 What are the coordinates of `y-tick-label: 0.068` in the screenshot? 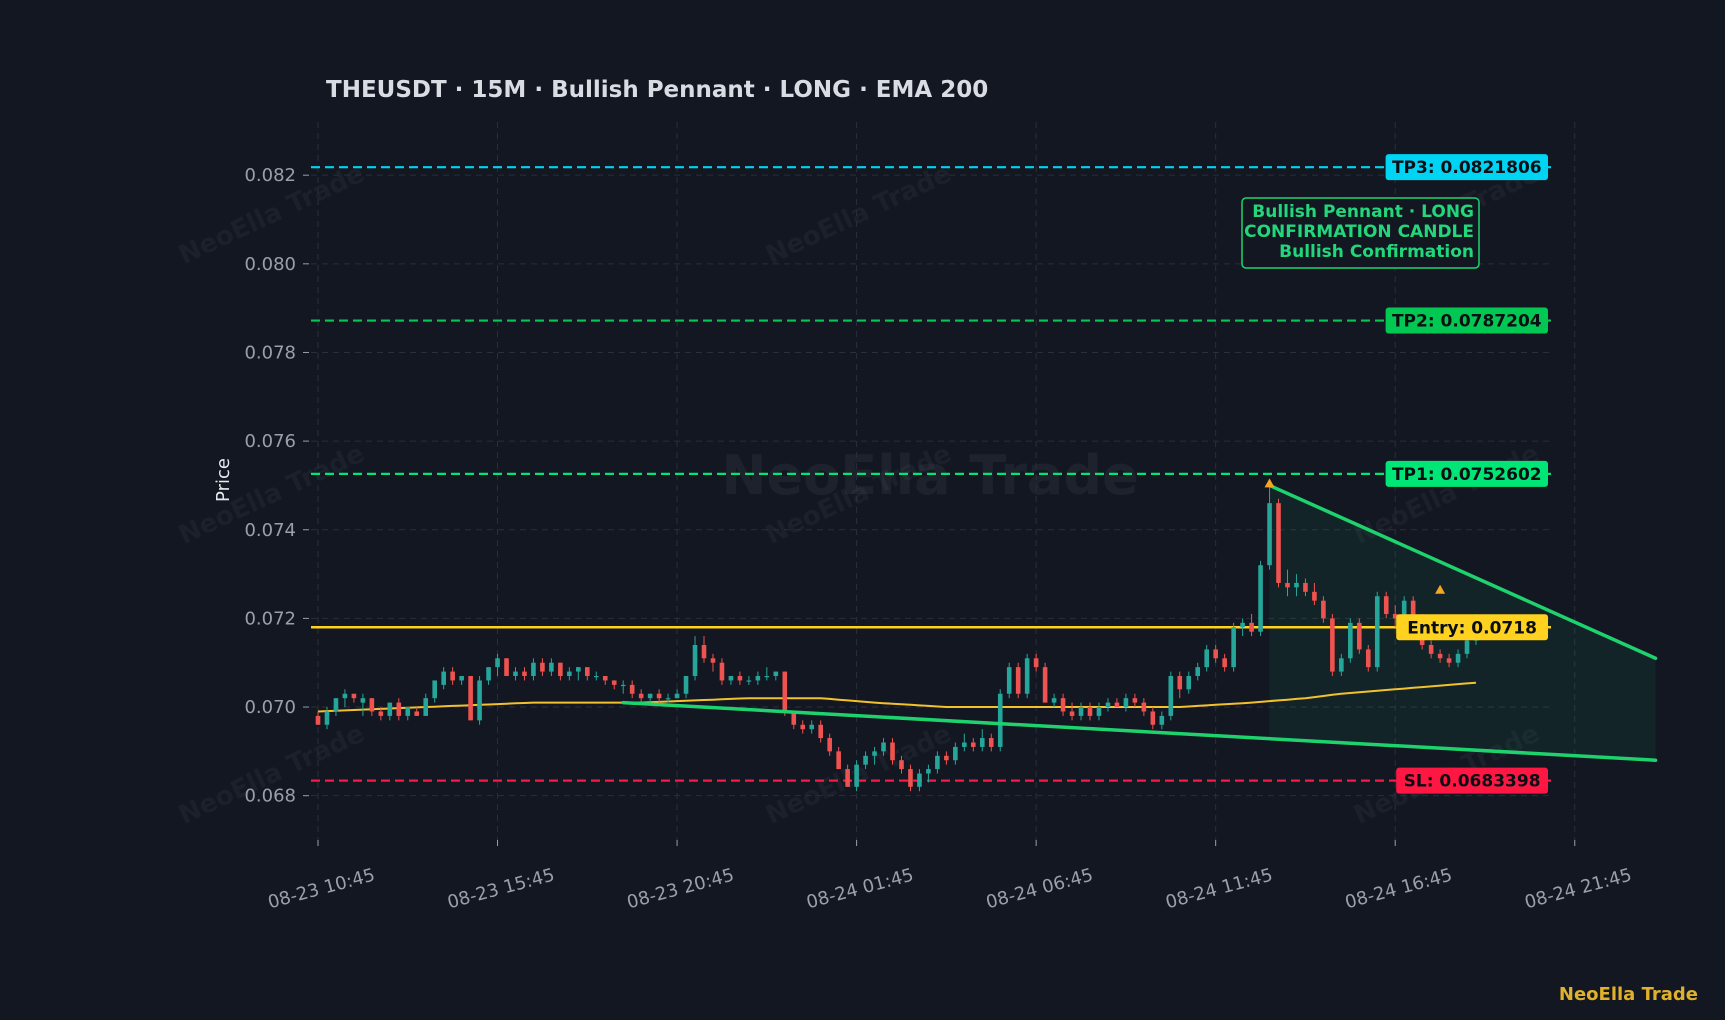 It's located at (270, 796).